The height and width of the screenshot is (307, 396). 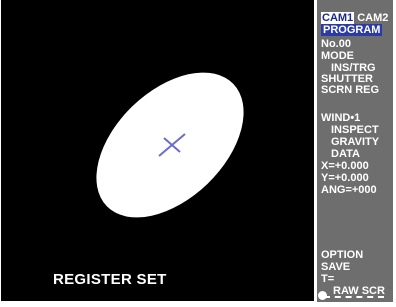 I want to click on cursor-dot-icon, so click(x=322, y=295).